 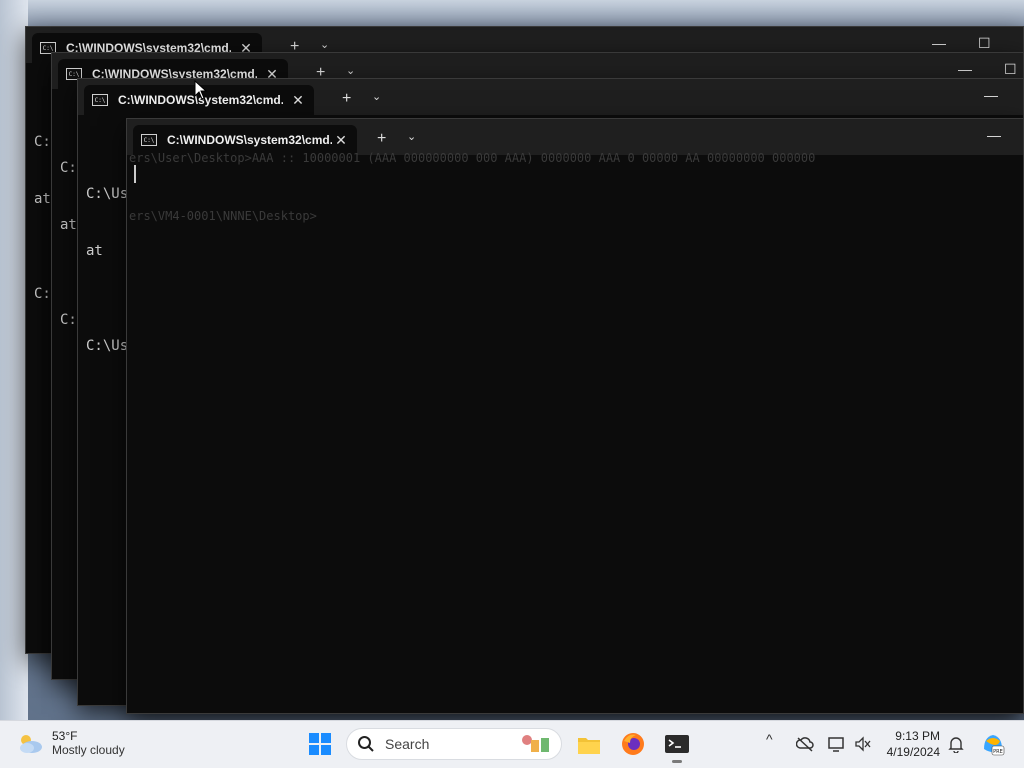 I want to click on active-app-indicator, so click(x=677, y=761).